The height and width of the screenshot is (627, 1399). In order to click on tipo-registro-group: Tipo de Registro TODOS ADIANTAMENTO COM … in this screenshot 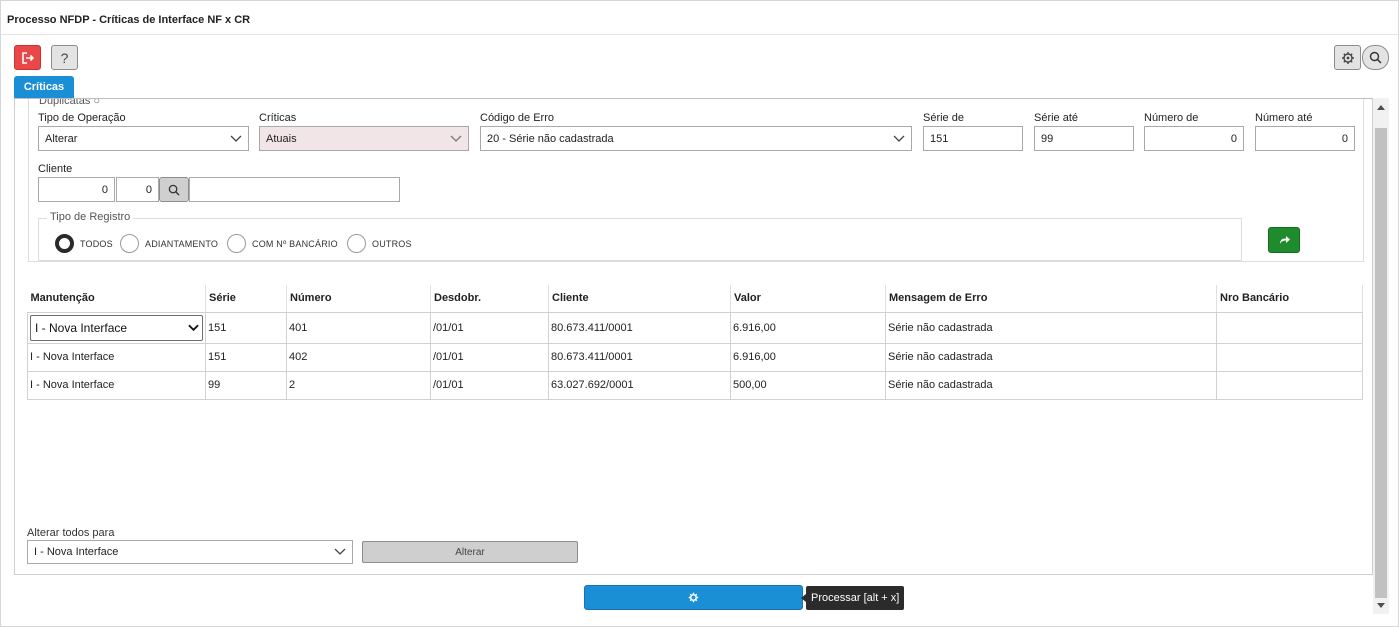, I will do `click(640, 236)`.